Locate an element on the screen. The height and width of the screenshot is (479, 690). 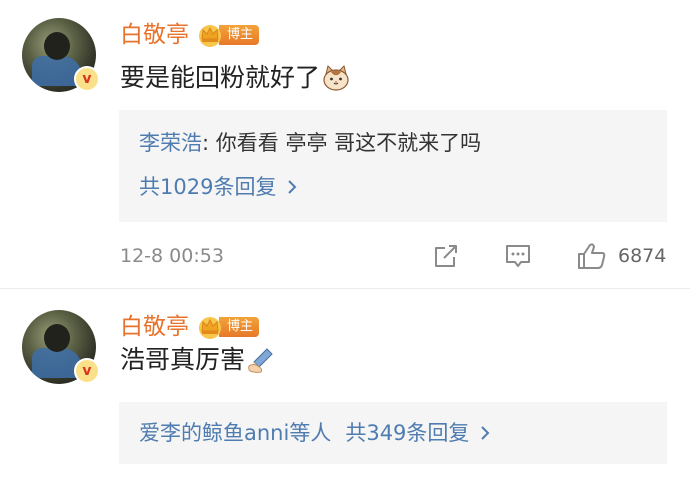
comment-text: 要是能回粉就好了 is located at coordinates (235, 78).